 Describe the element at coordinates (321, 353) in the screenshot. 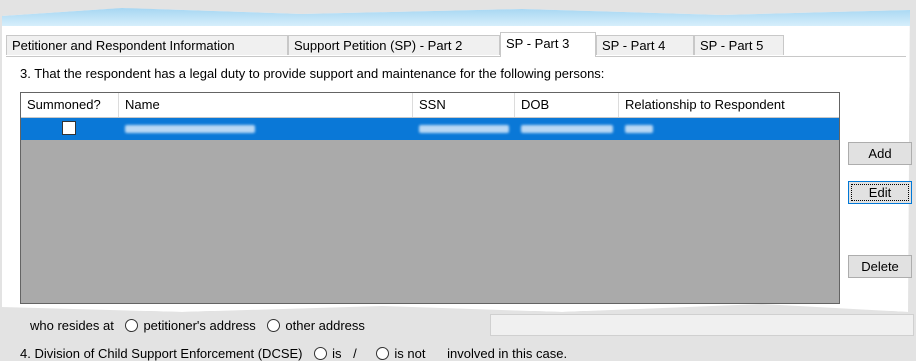

I see `dcse-is-radio` at that location.